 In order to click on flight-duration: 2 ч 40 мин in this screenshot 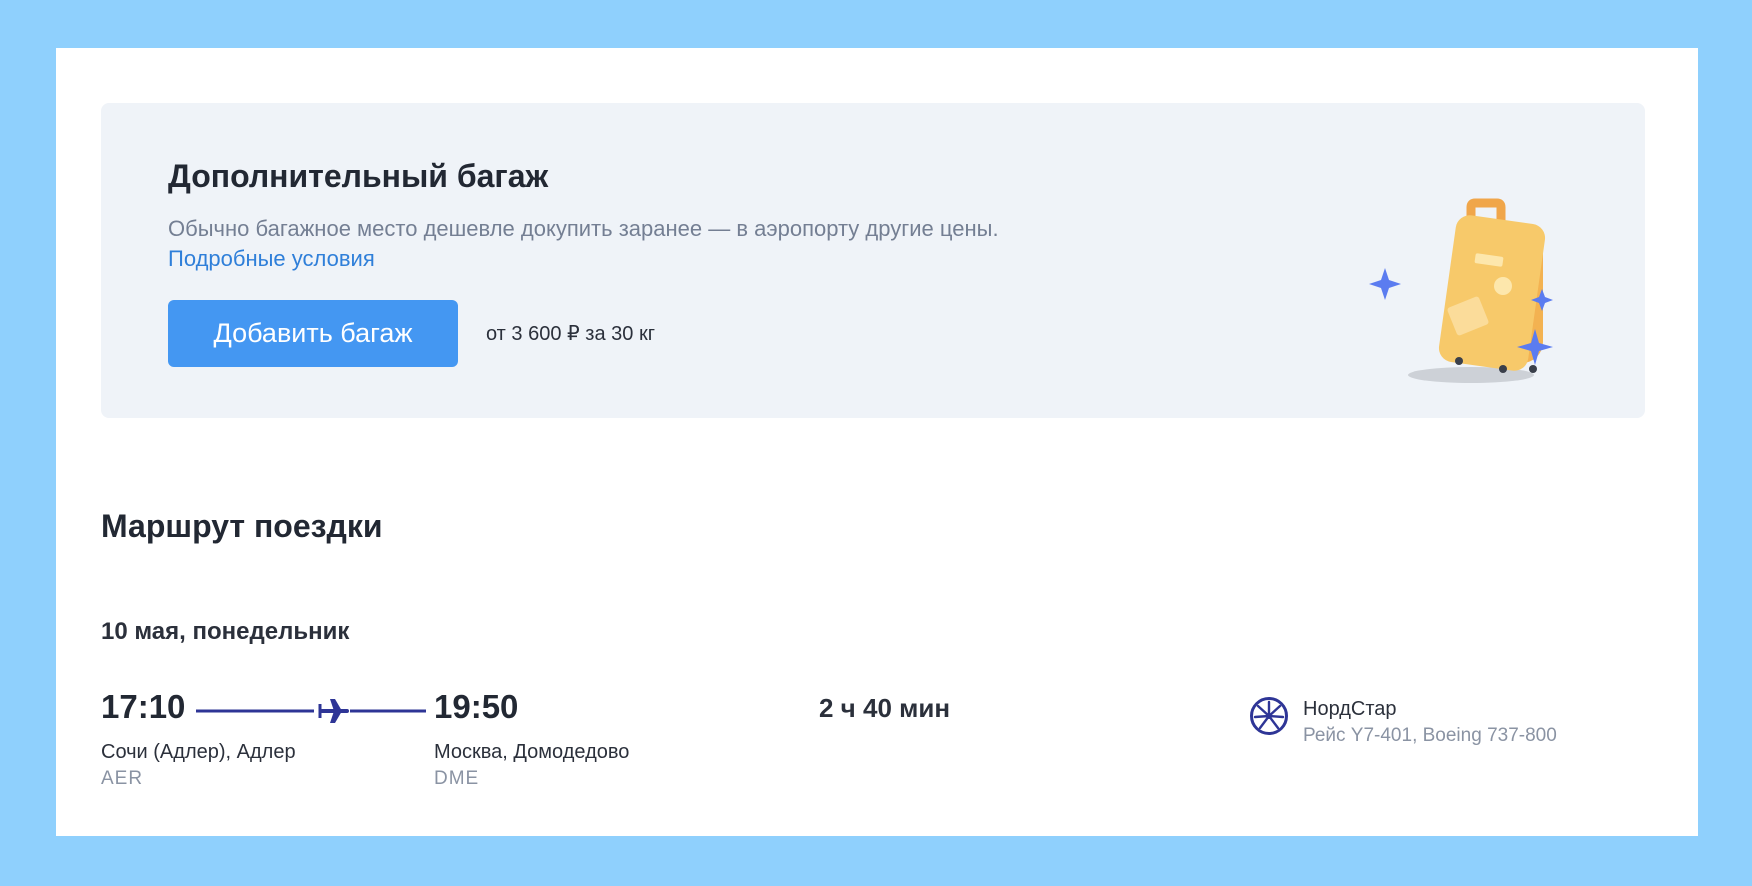, I will do `click(885, 708)`.